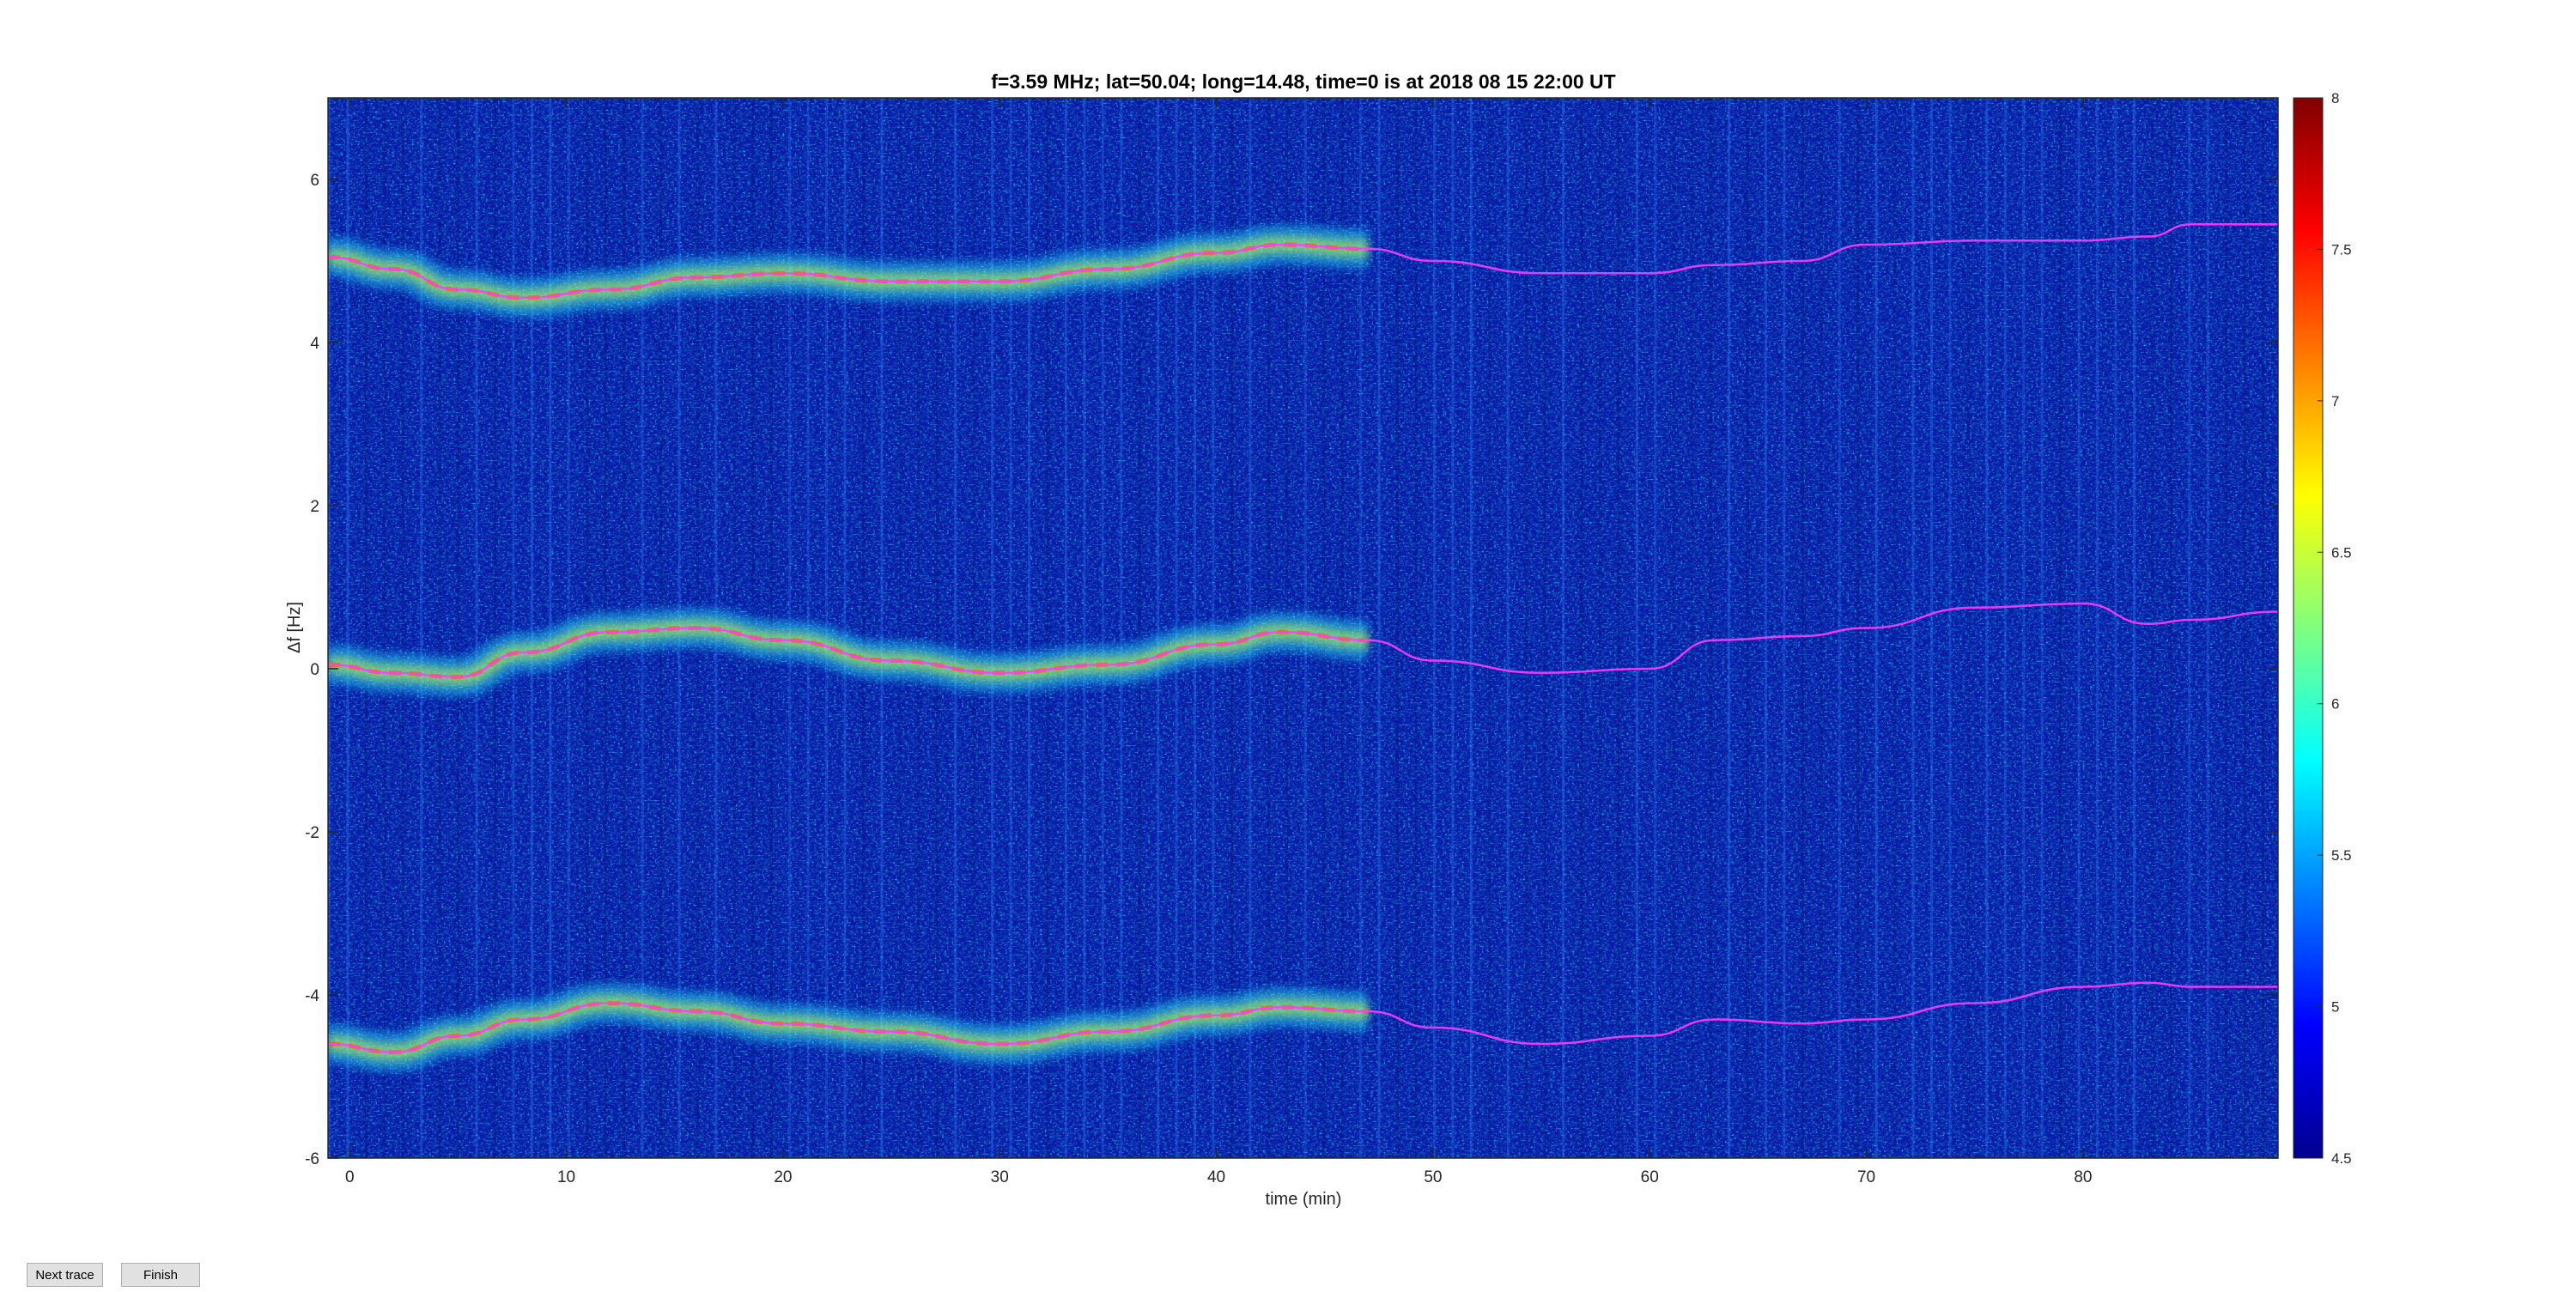  Describe the element at coordinates (2335, 1007) in the screenshot. I see `colorbar-tick-label: 5` at that location.